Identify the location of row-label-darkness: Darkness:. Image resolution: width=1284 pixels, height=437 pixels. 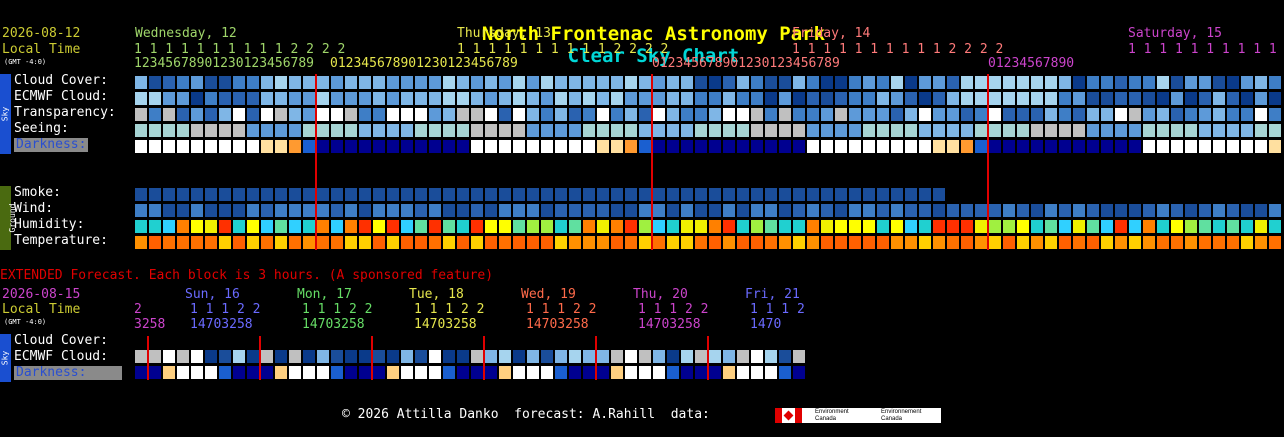
(51, 145).